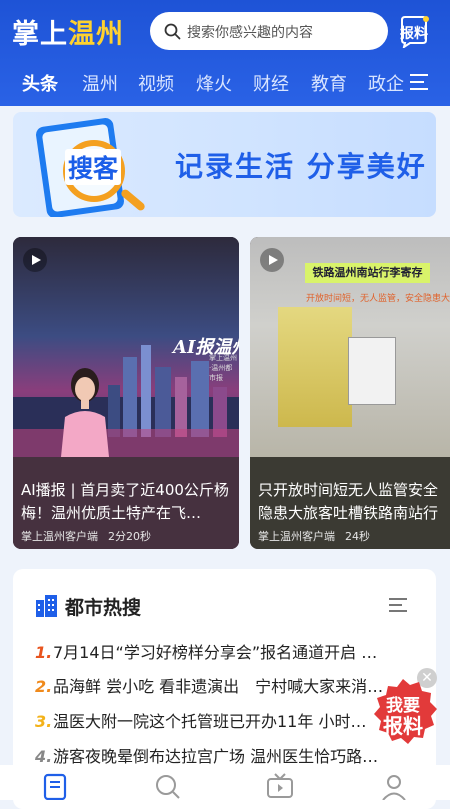 The image size is (450, 809). I want to click on logo-text-1: 掌上, so click(40, 34).